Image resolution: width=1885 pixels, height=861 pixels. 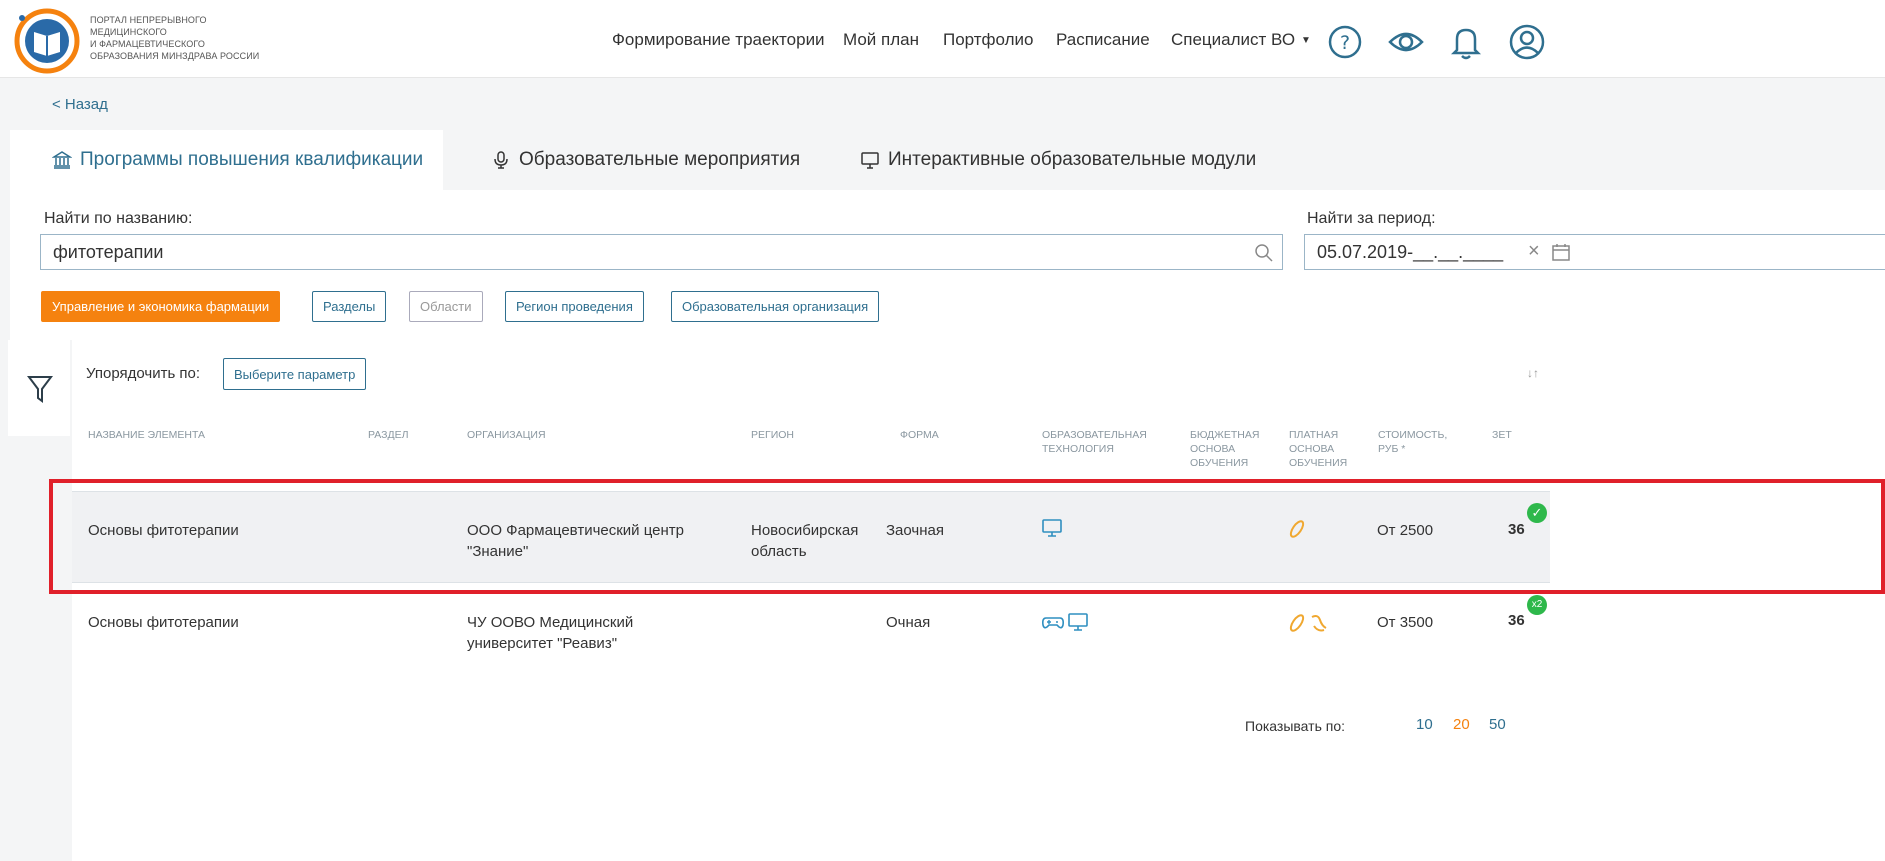 What do you see at coordinates (772, 435) in the screenshot?
I see `header-region: РЕГИОН` at bounding box center [772, 435].